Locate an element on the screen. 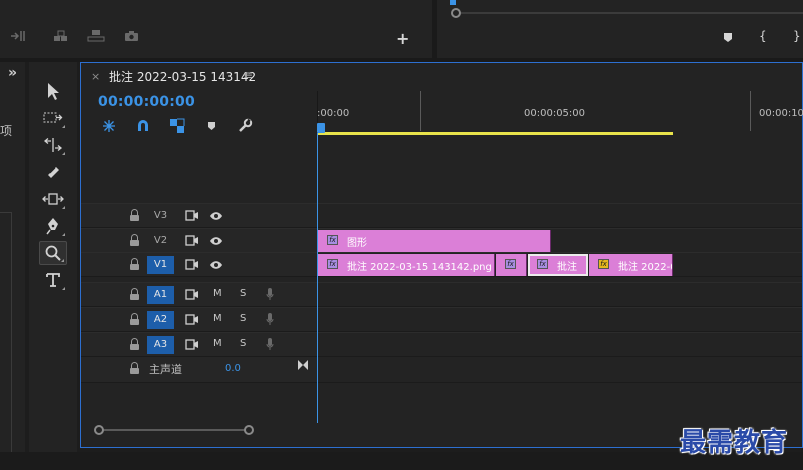 The height and width of the screenshot is (470, 803). selection-tool is located at coordinates (53, 91).